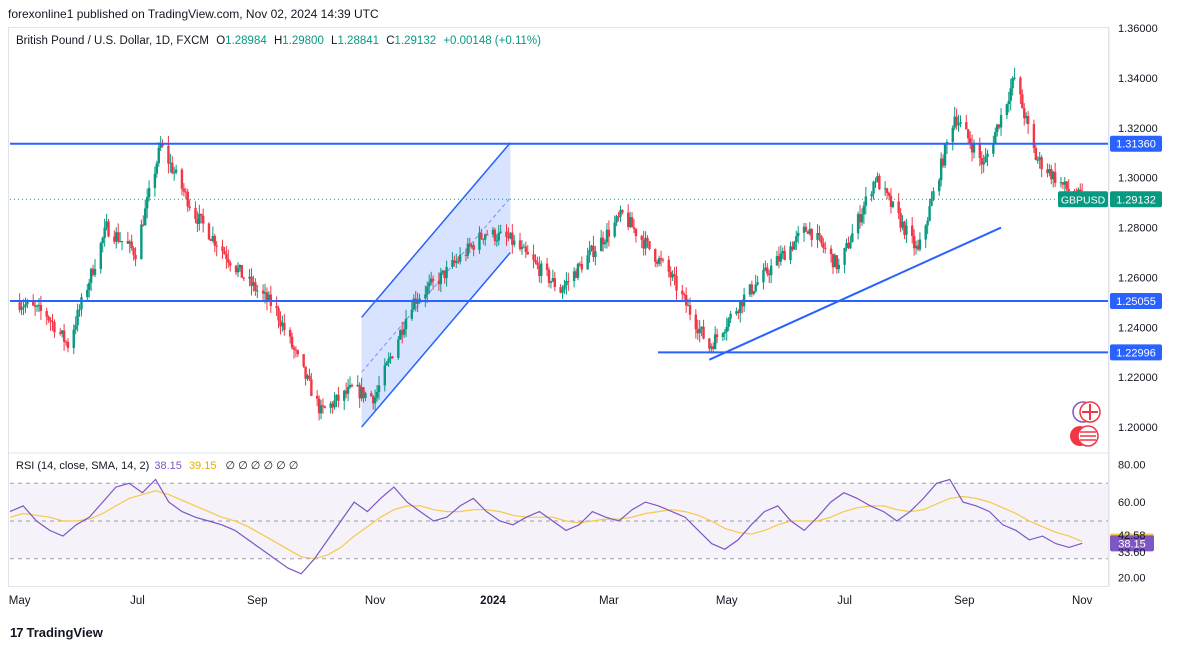 The width and height of the screenshot is (1177, 650). What do you see at coordinates (375, 601) in the screenshot?
I see `time-tick-label: Nov` at bounding box center [375, 601].